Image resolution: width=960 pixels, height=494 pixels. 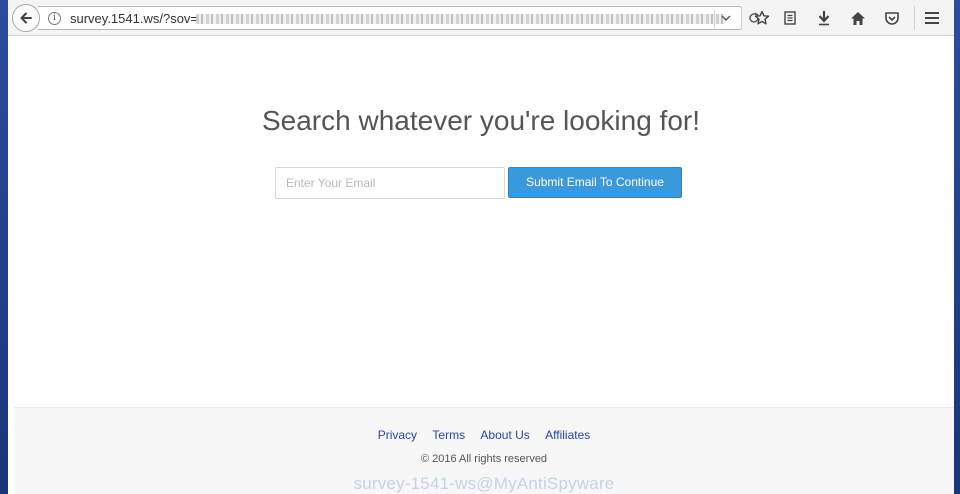 What do you see at coordinates (397, 435) in the screenshot?
I see `footer-link-privacy: Privacy` at bounding box center [397, 435].